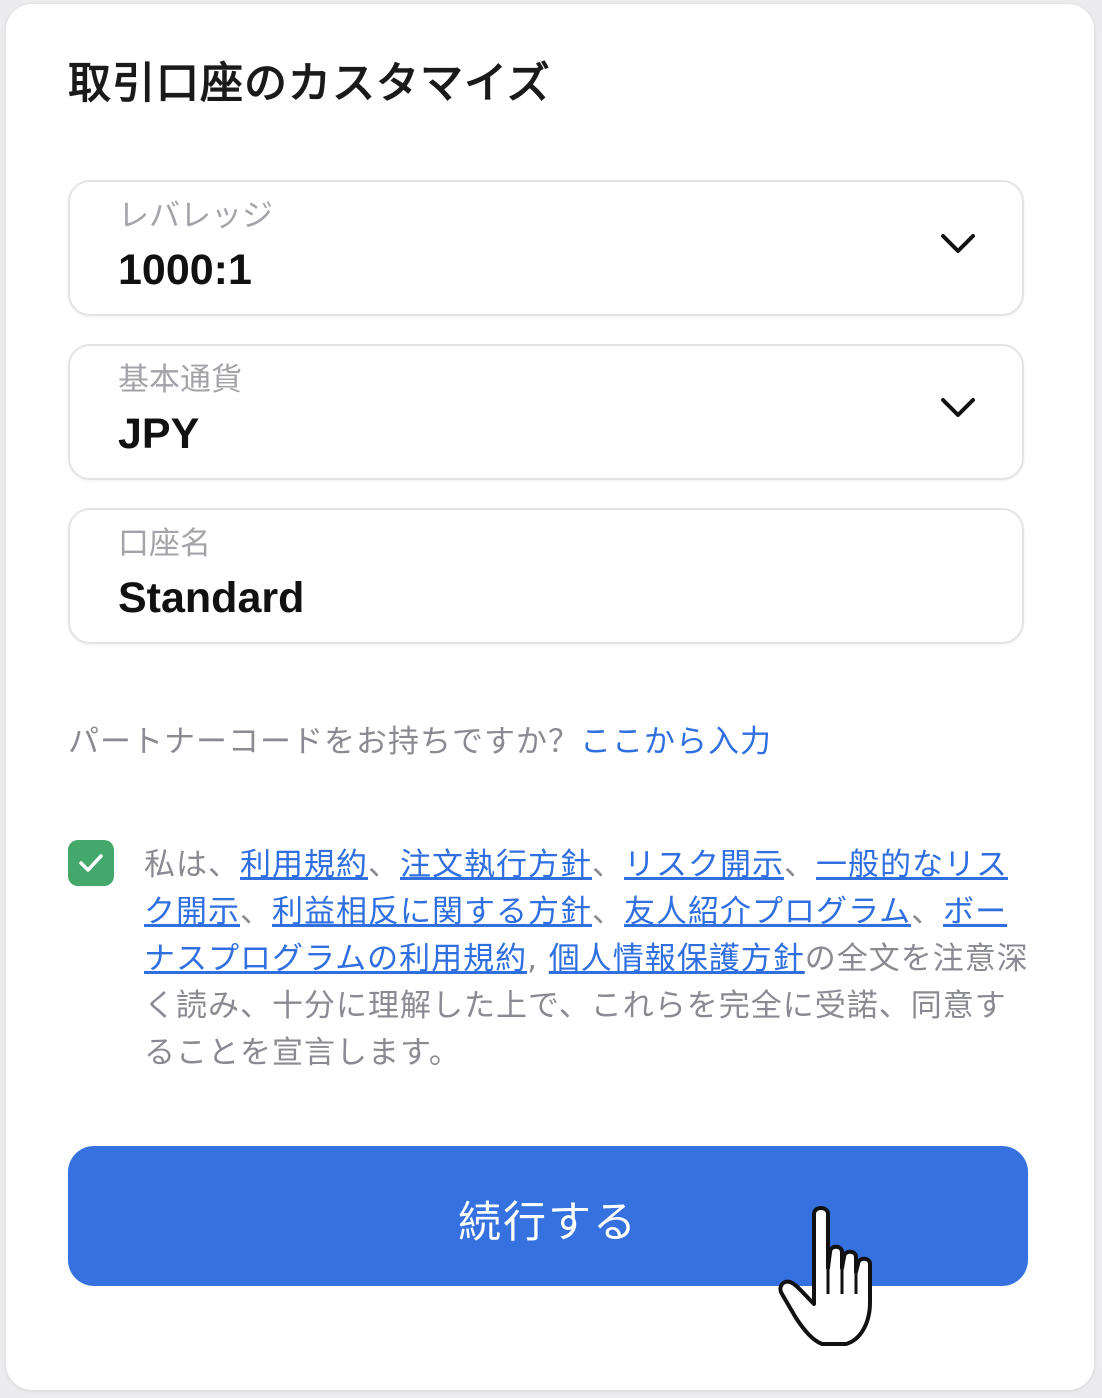 The width and height of the screenshot is (1102, 1398). I want to click on leverage-label: レバレッジ, so click(195, 216).